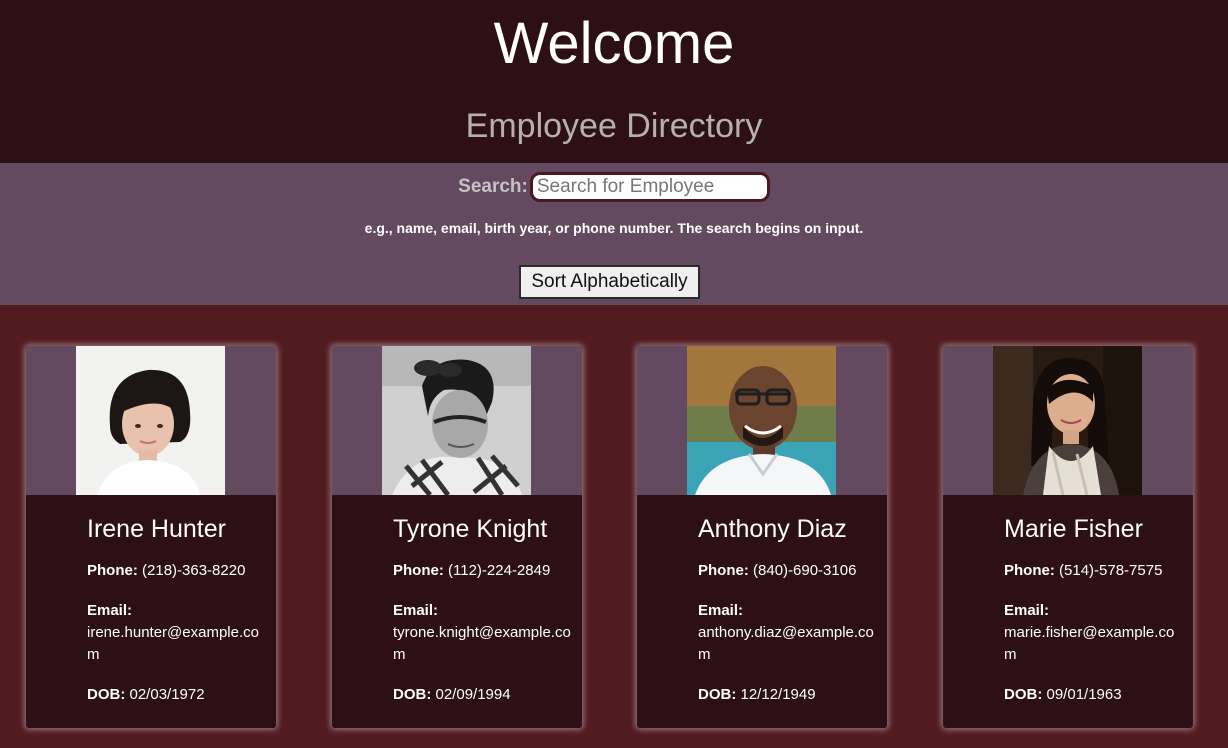  What do you see at coordinates (778, 694) in the screenshot?
I see `dob-value: 12/12/1949` at bounding box center [778, 694].